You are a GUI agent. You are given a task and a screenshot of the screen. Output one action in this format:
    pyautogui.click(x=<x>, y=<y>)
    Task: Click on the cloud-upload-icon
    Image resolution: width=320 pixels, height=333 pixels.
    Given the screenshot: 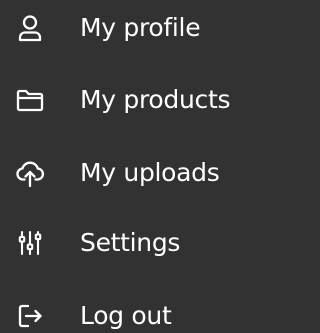 What is the action you would take?
    pyautogui.click(x=30, y=173)
    